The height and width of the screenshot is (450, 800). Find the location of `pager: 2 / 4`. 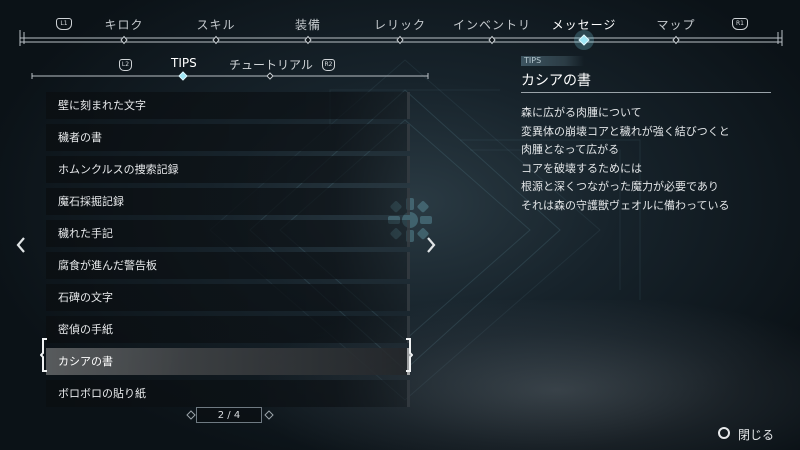

pager: 2 / 4 is located at coordinates (230, 415).